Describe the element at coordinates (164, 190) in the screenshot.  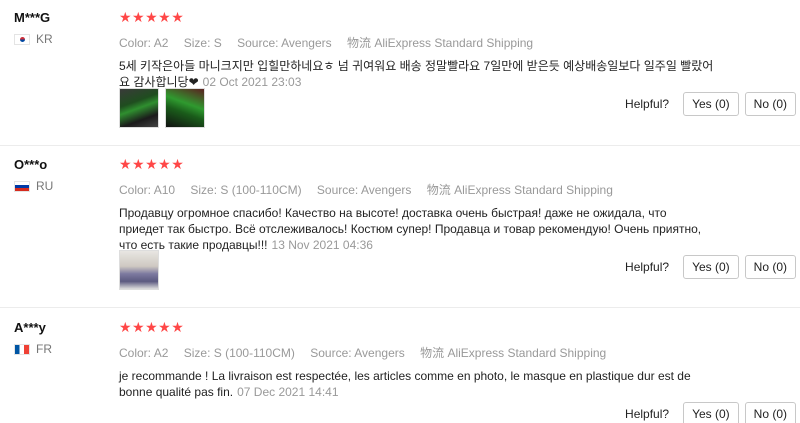
I see `color-value: A10` at that location.